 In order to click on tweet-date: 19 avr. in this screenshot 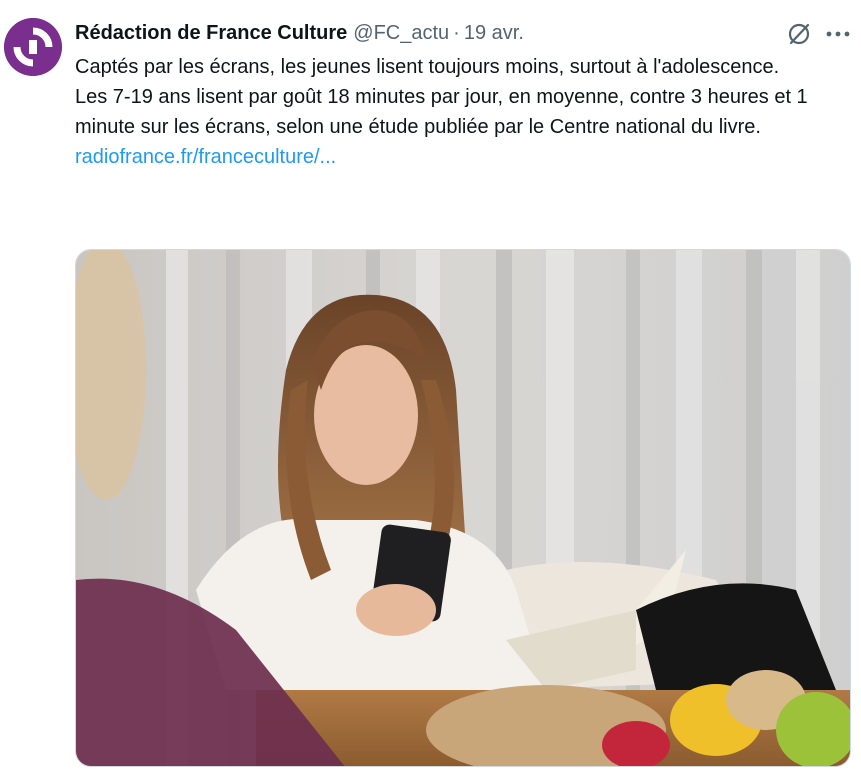, I will do `click(494, 33)`.